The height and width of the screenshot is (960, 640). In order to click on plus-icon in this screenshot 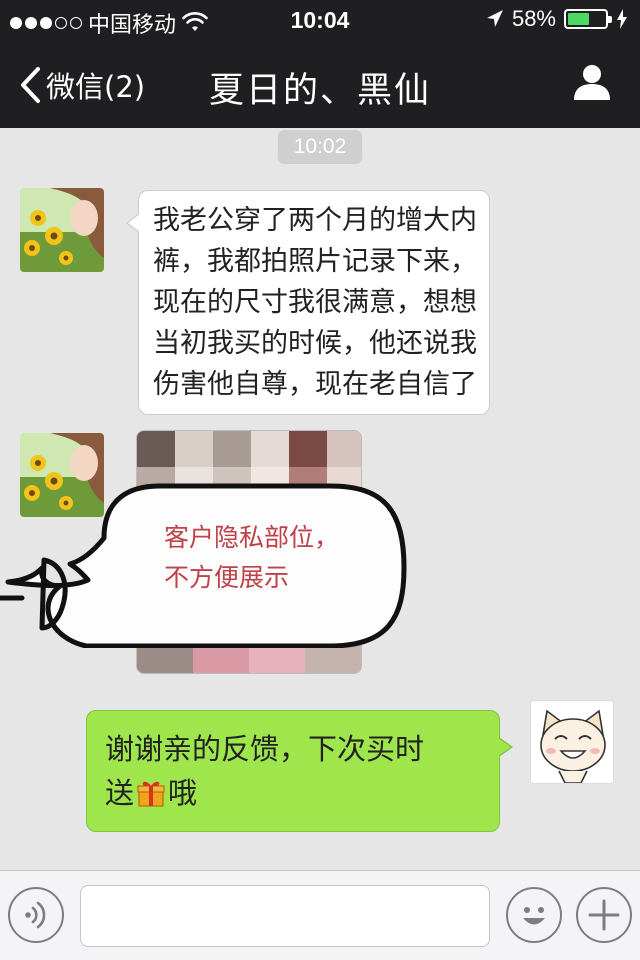, I will do `click(604, 915)`.